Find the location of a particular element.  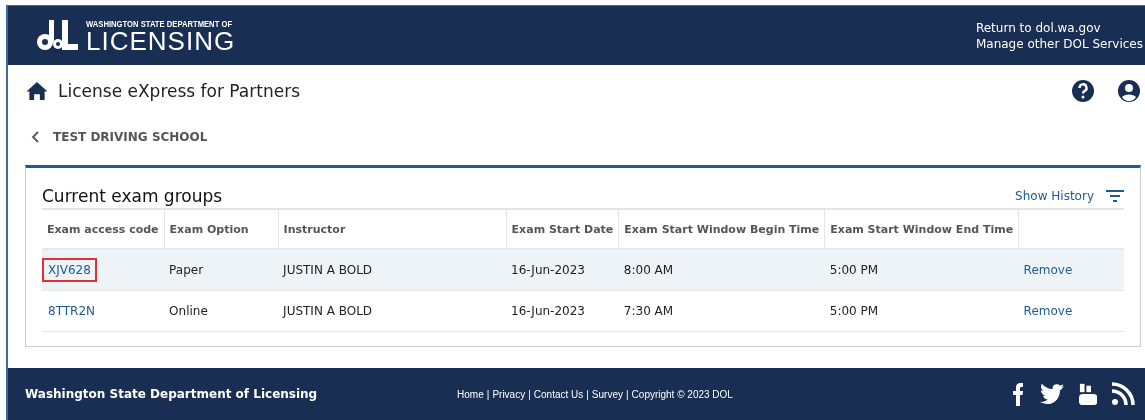

breadcrumb-link: TEST DRIVING SCHOOL is located at coordinates (130, 137).